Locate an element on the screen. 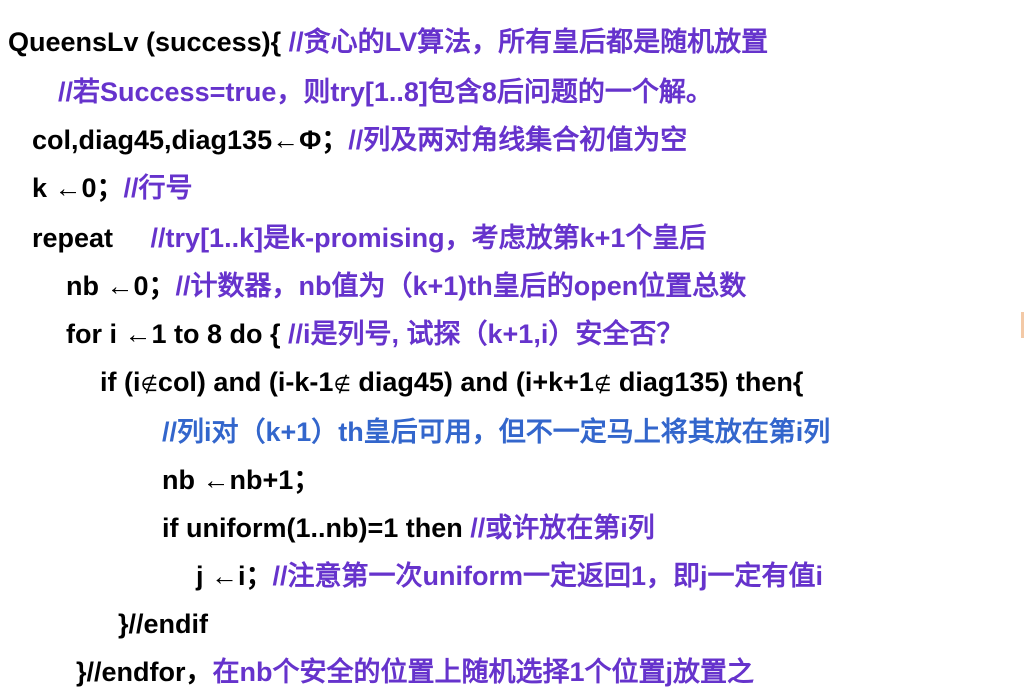 This screenshot has height=694, width=1024. code-comment: //行号 is located at coordinates (158, 188).